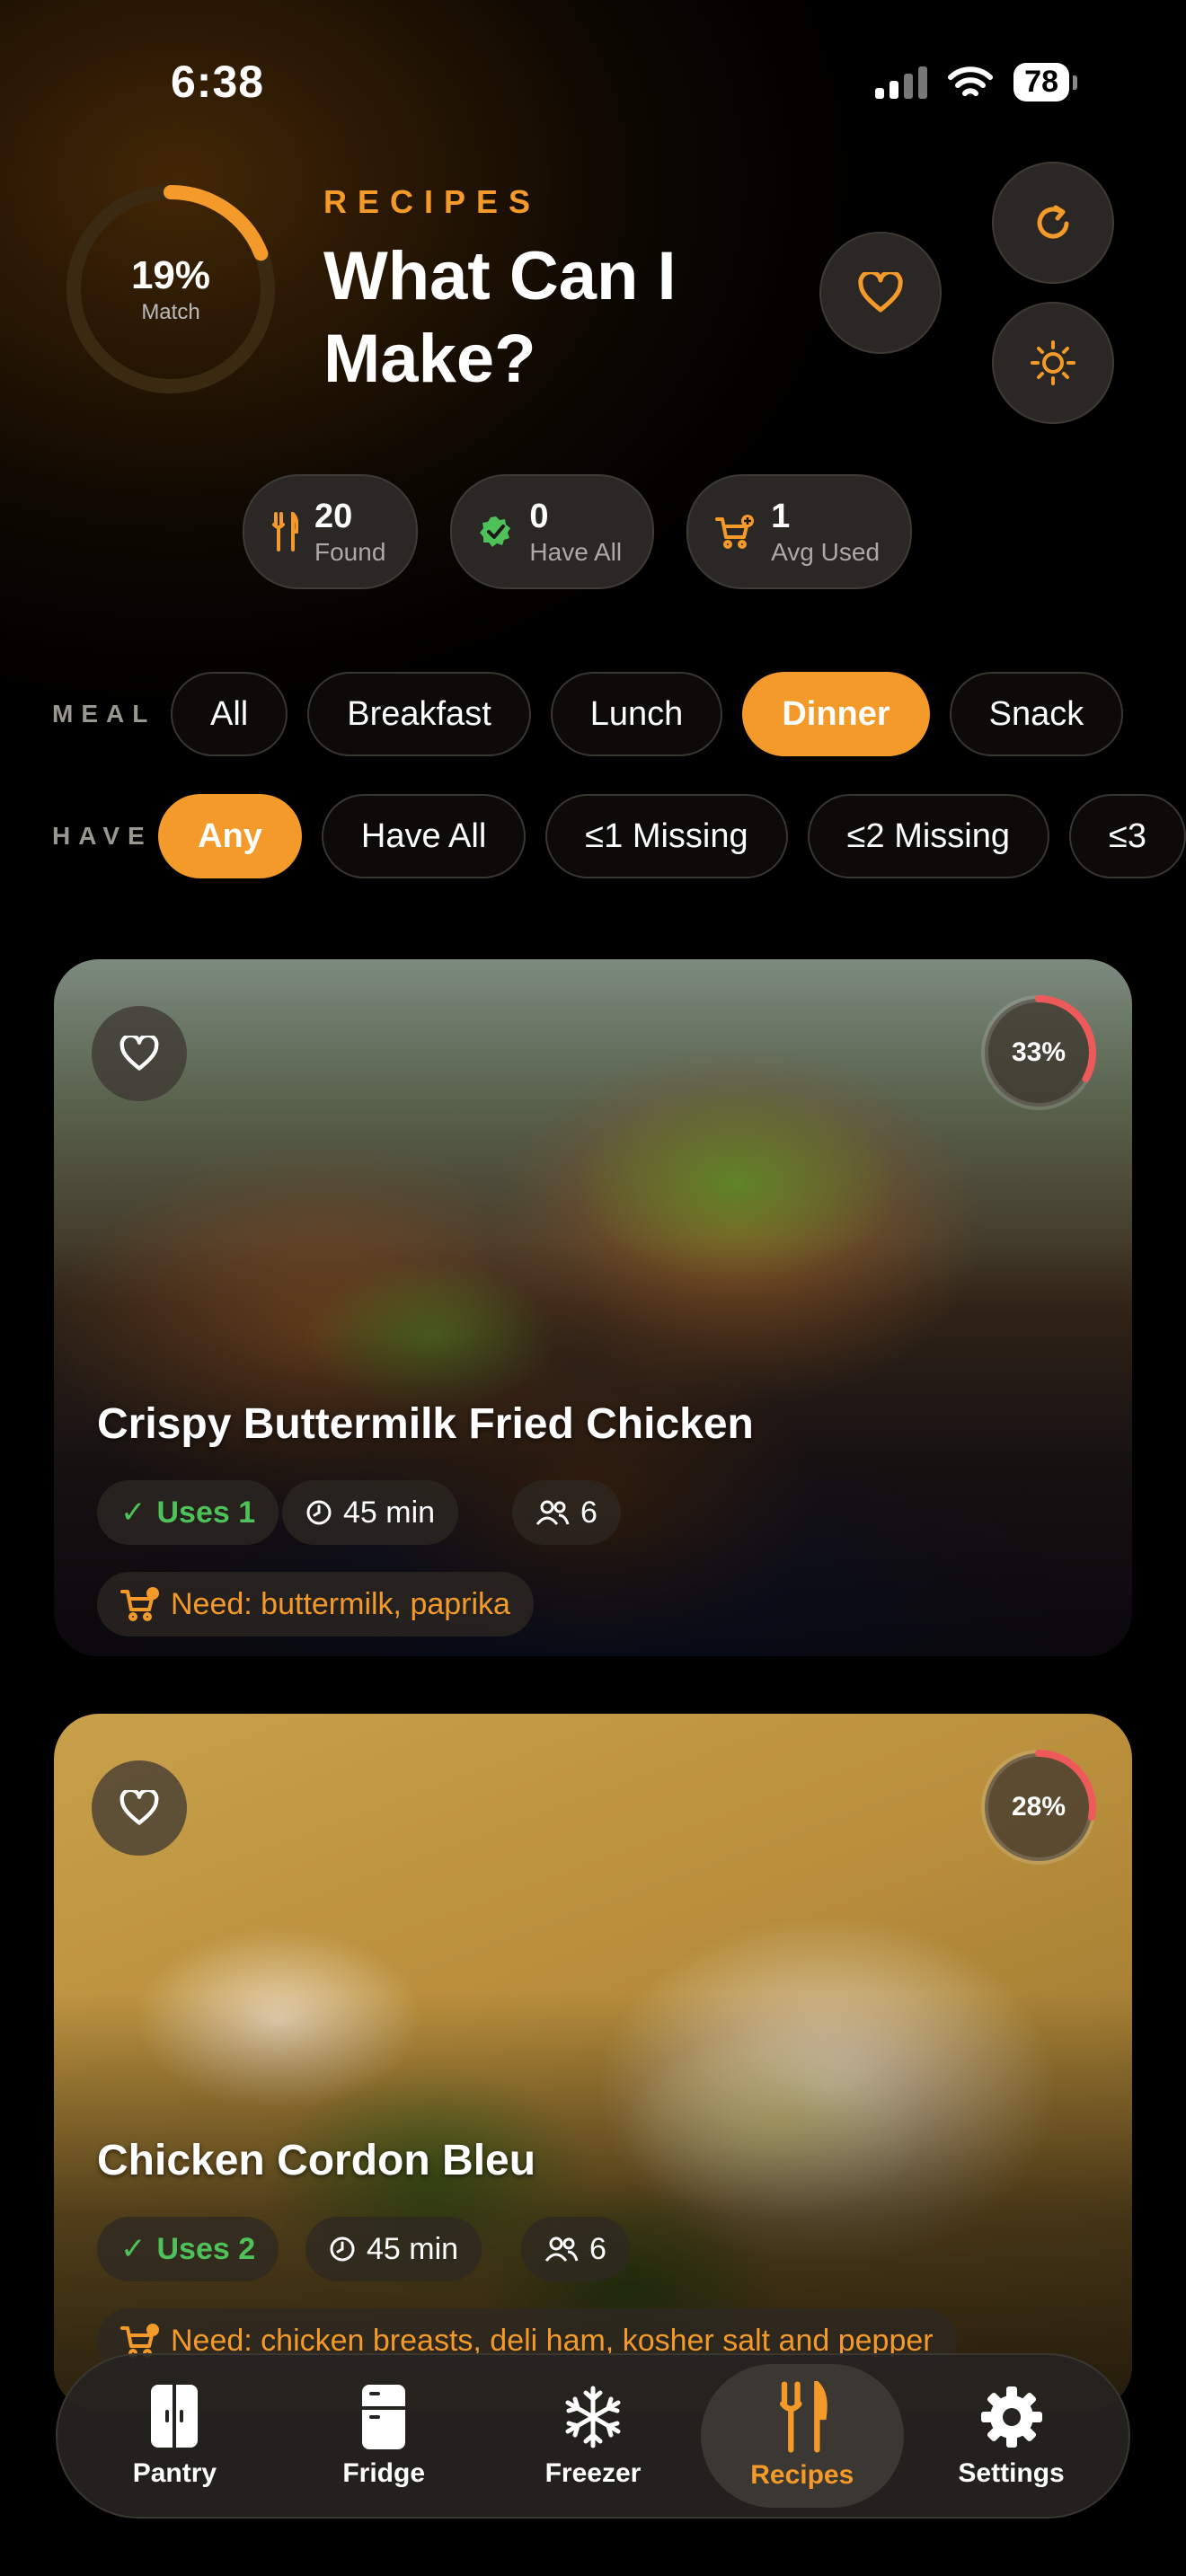  What do you see at coordinates (1036, 714) in the screenshot?
I see `meal-chip-snack: Snack` at bounding box center [1036, 714].